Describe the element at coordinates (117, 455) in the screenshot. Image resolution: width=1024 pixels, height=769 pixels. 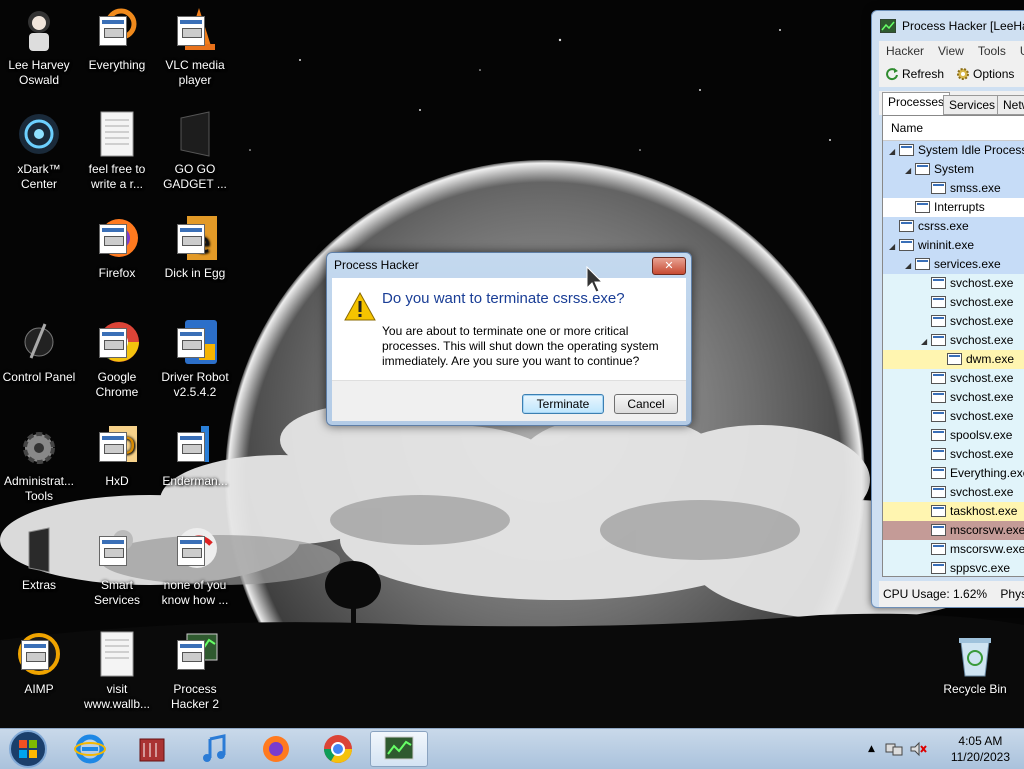
I see `desktop-icon-hxd: D HxD` at that location.